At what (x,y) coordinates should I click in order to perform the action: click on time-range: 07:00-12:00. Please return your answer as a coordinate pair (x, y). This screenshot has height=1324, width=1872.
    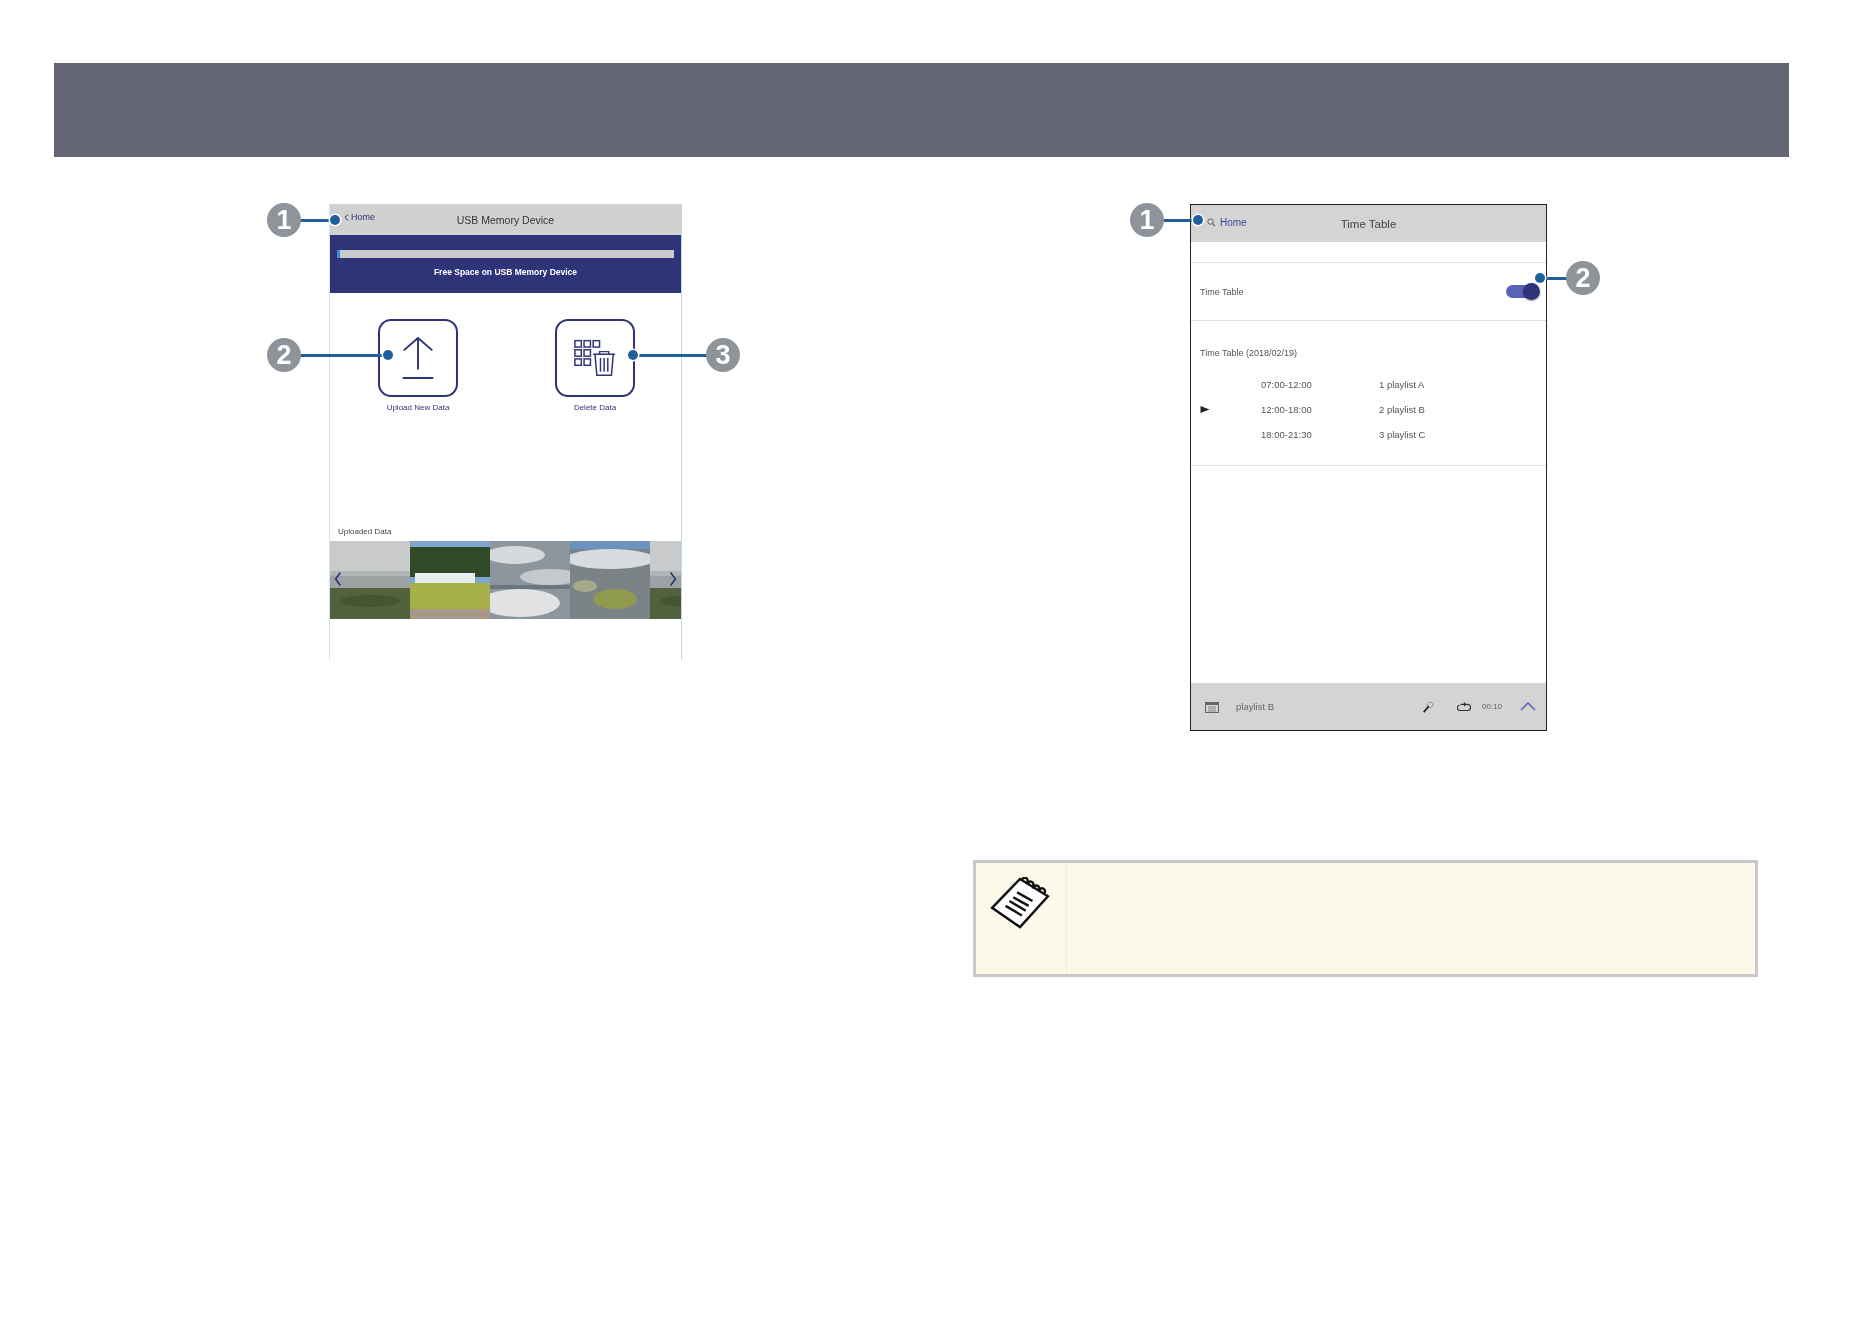
    Looking at the image, I should click on (1287, 384).